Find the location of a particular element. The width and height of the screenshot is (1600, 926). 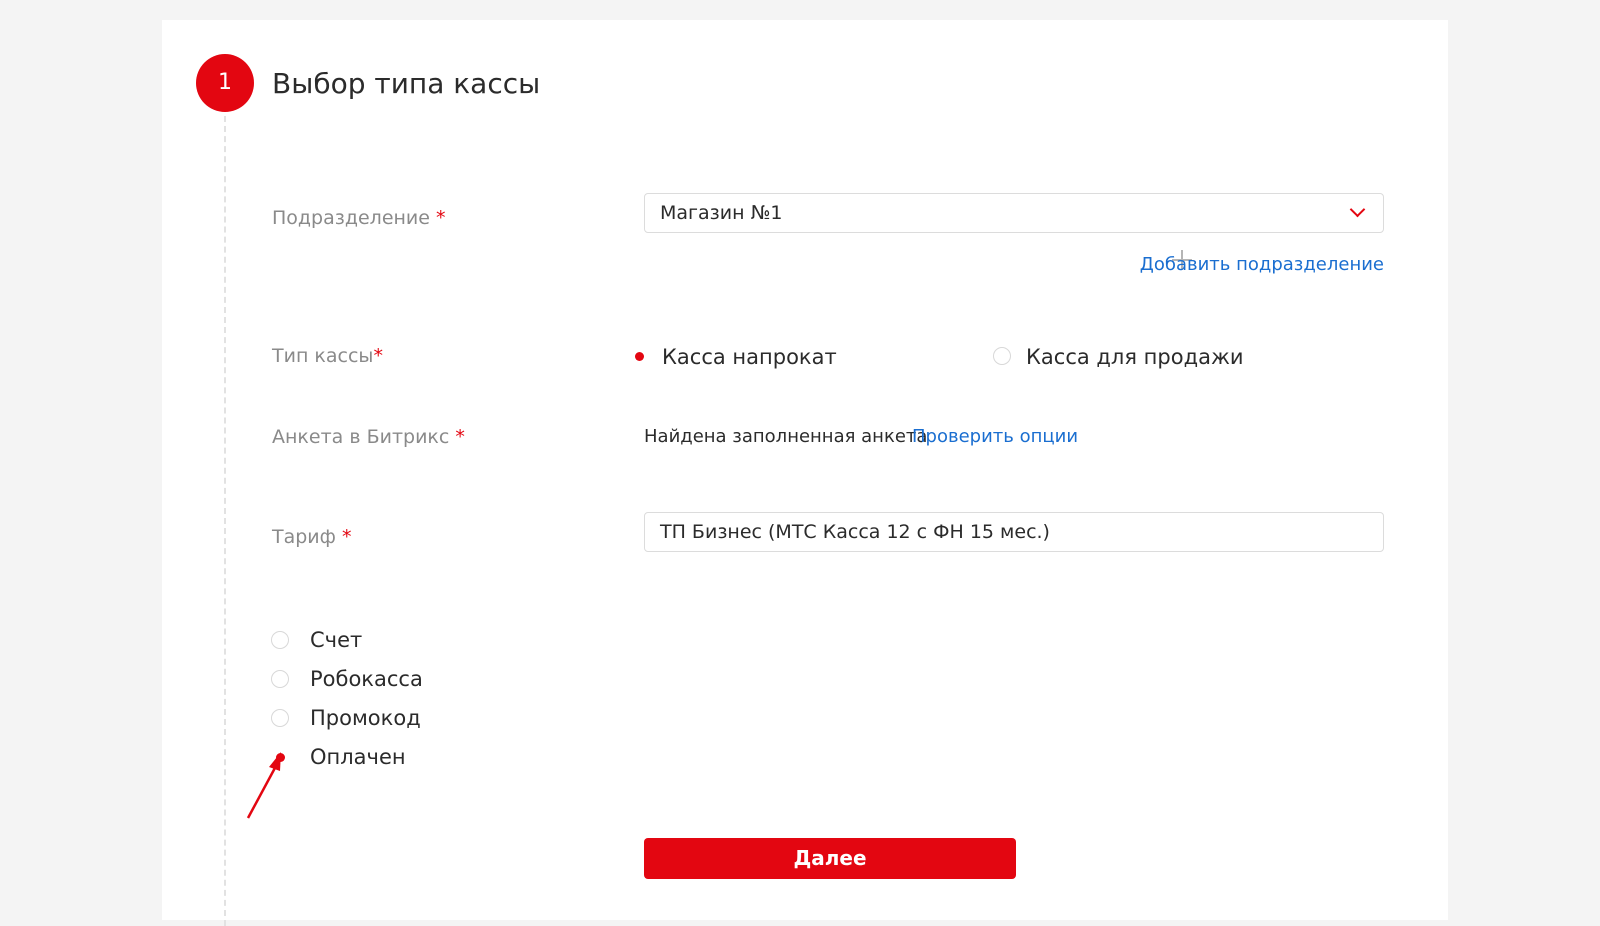

arrow-annotation-icon is located at coordinates (263, 785).